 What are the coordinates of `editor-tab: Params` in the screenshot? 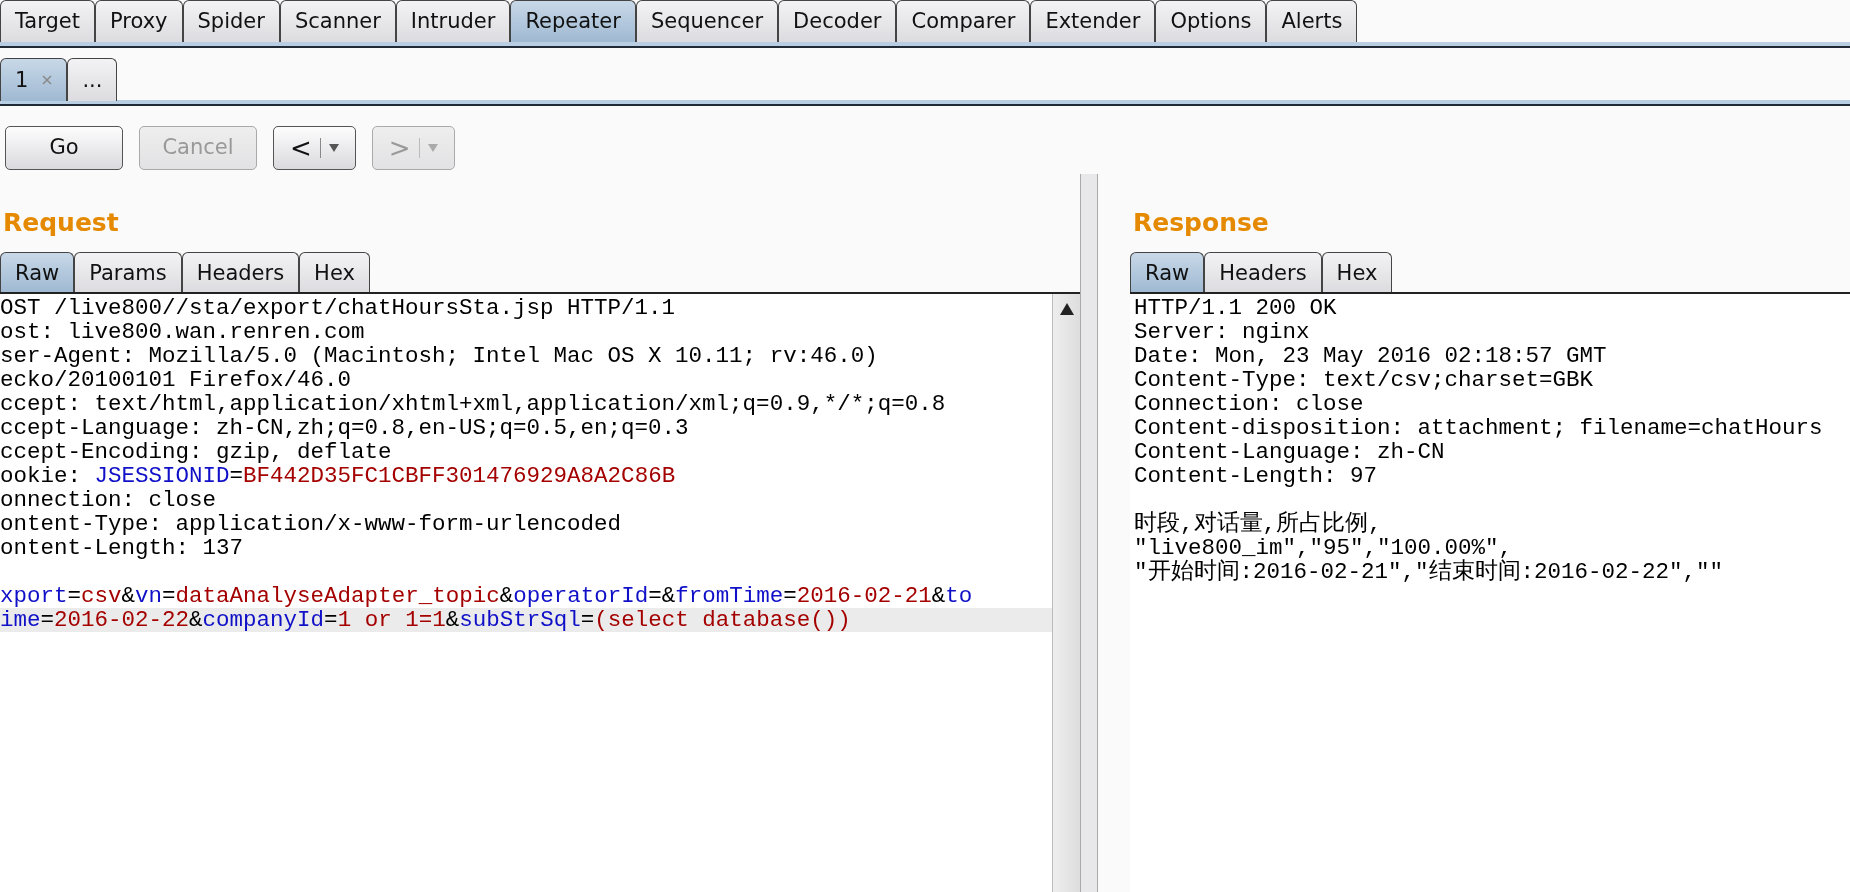 It's located at (128, 271).